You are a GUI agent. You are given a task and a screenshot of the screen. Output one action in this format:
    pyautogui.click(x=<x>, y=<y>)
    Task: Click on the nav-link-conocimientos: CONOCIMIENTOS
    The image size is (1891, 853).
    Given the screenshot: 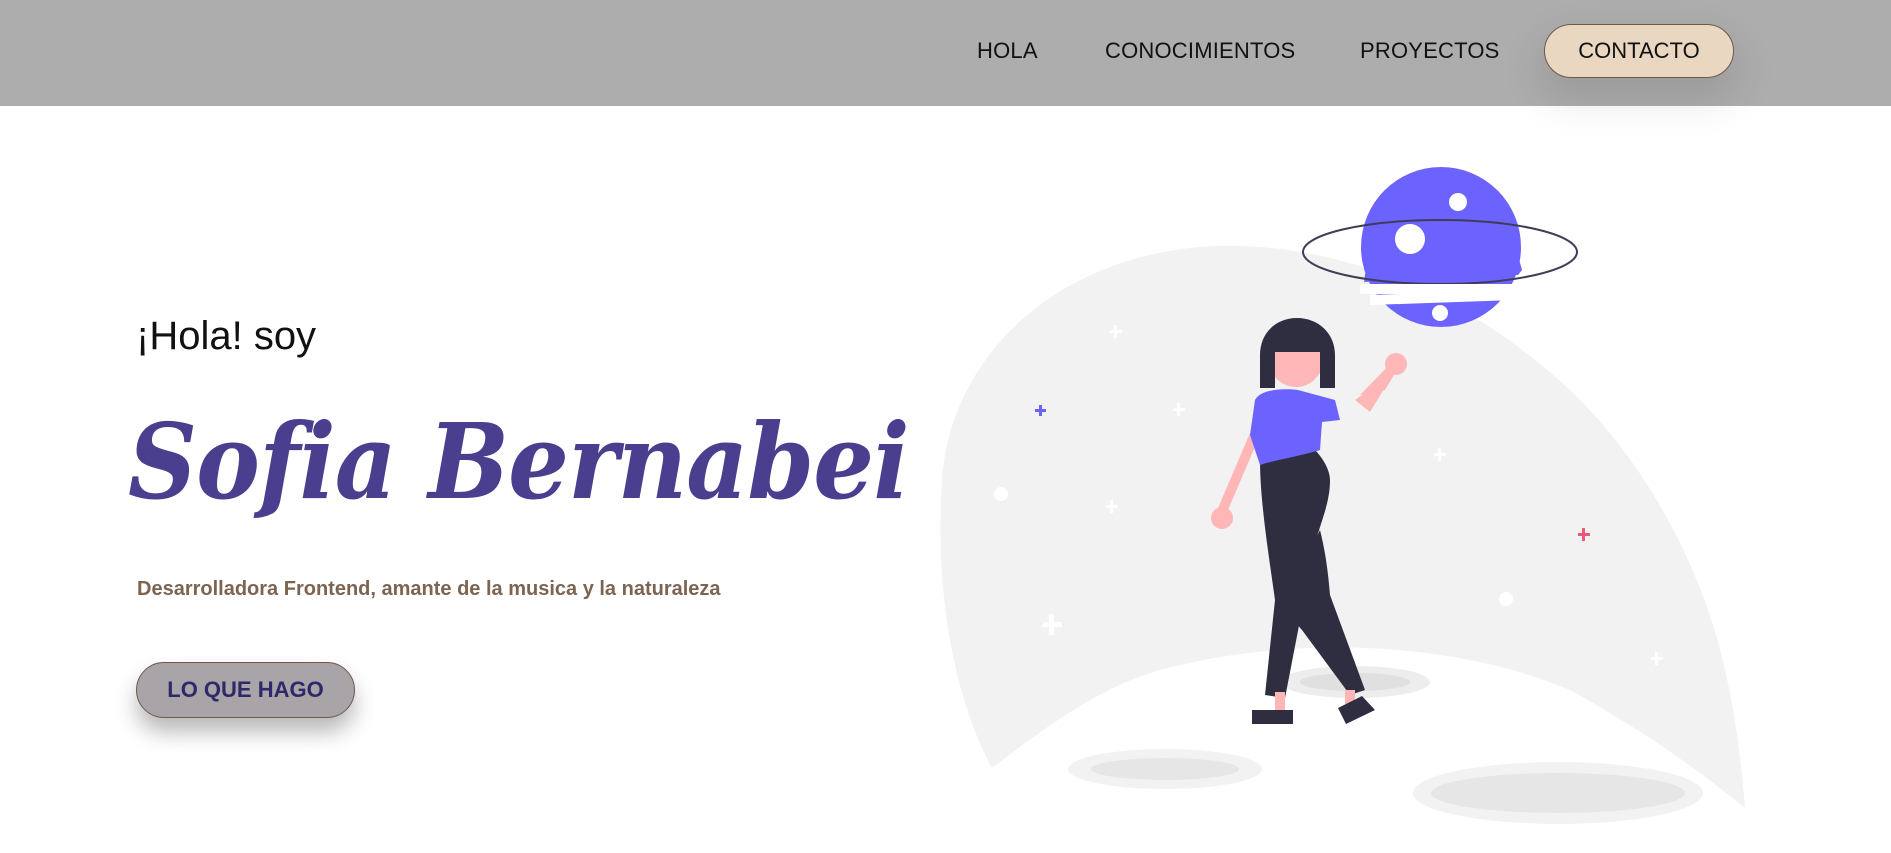 What is the action you would take?
    pyautogui.click(x=1200, y=51)
    